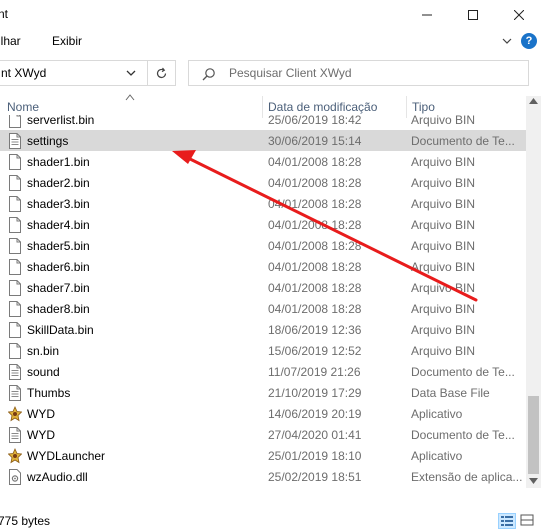 Image resolution: width=541 pixels, height=530 pixels. What do you see at coordinates (315, 351) in the screenshot?
I see `file-date-modified: 15/06/2019 12:52` at bounding box center [315, 351].